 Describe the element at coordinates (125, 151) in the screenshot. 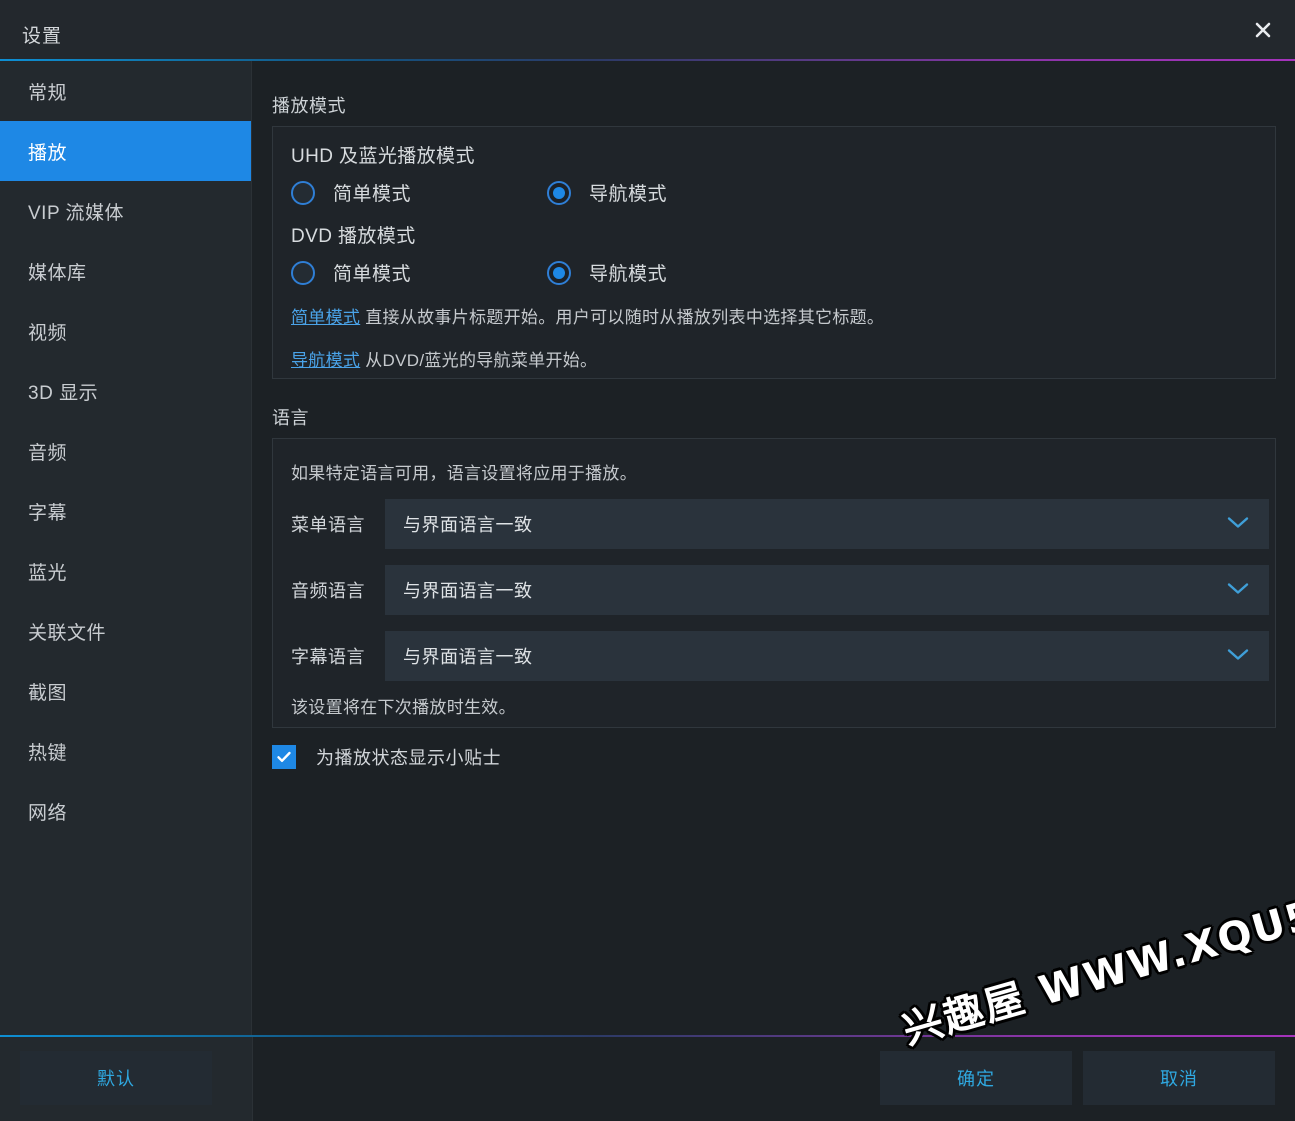

I see `sidebar-item-playback: 播放` at that location.